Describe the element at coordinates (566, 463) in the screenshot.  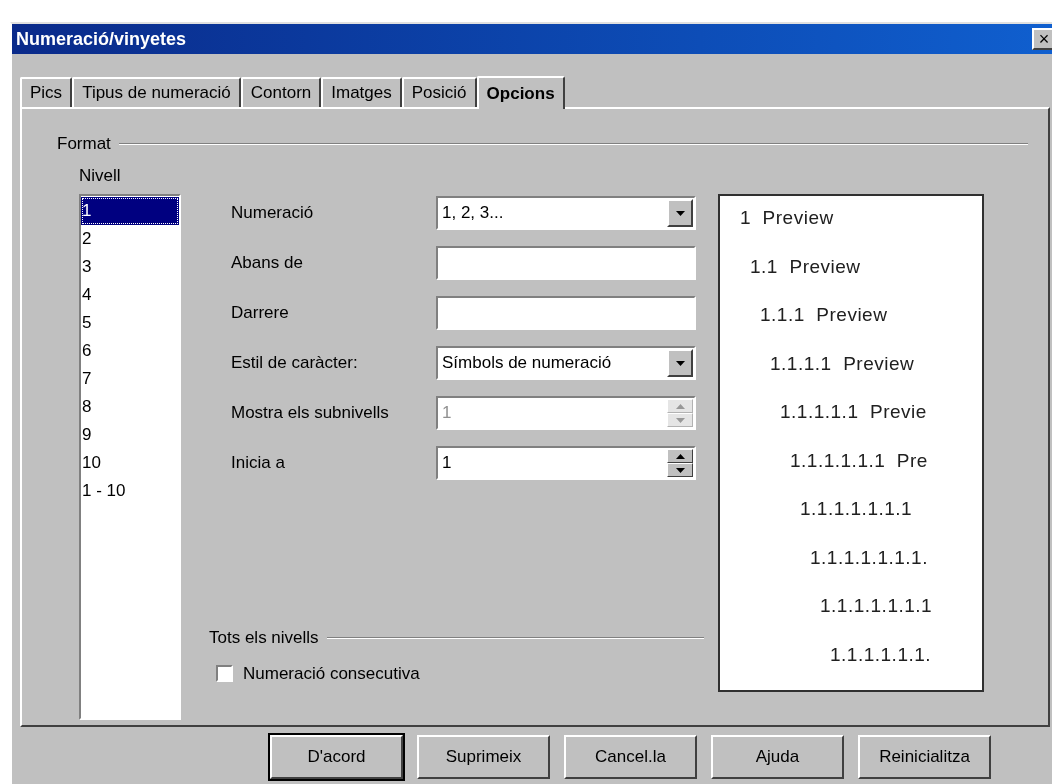
I see `spin-field: 1` at that location.